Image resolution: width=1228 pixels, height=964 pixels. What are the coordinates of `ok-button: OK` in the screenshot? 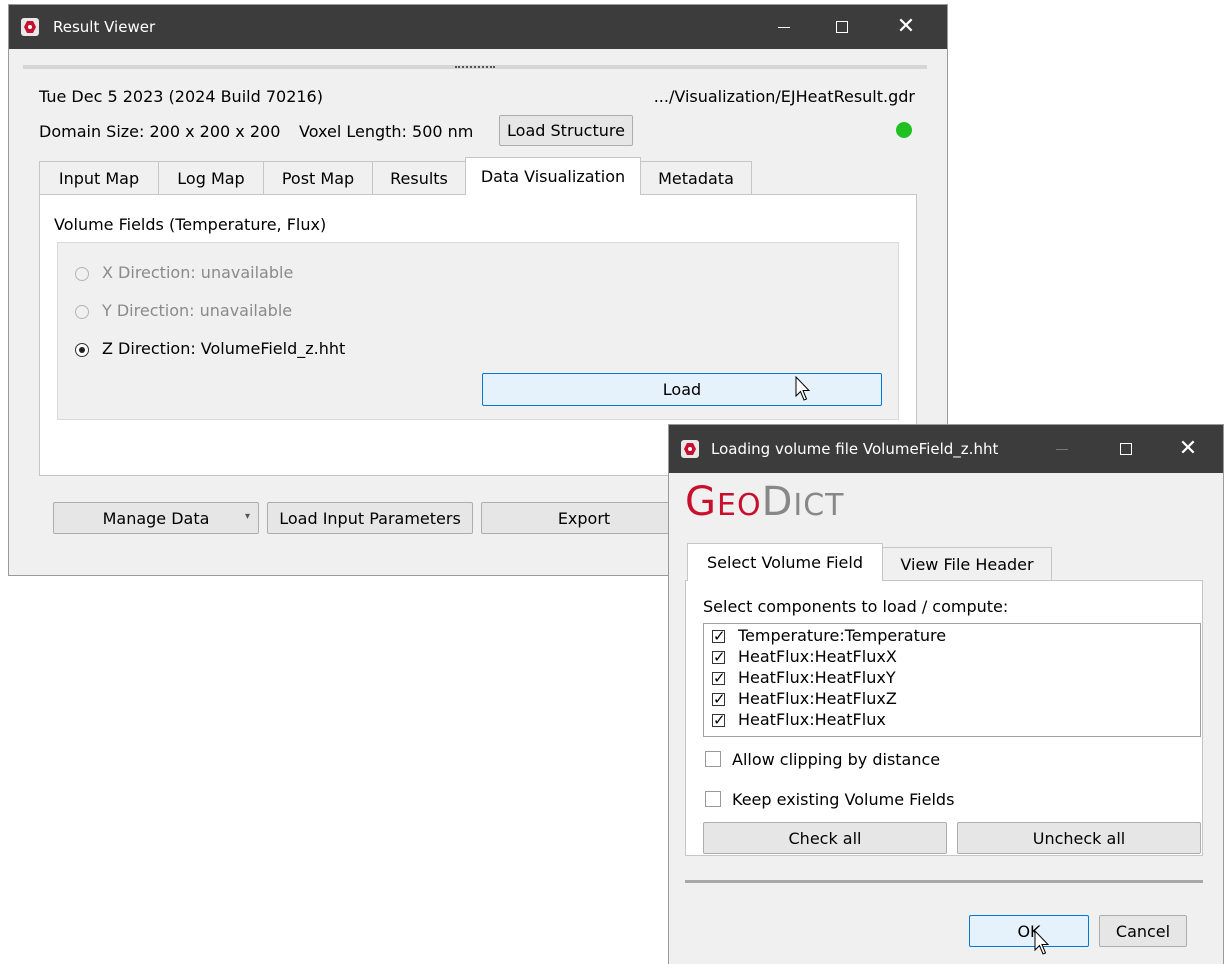 It's located at (1029, 931).